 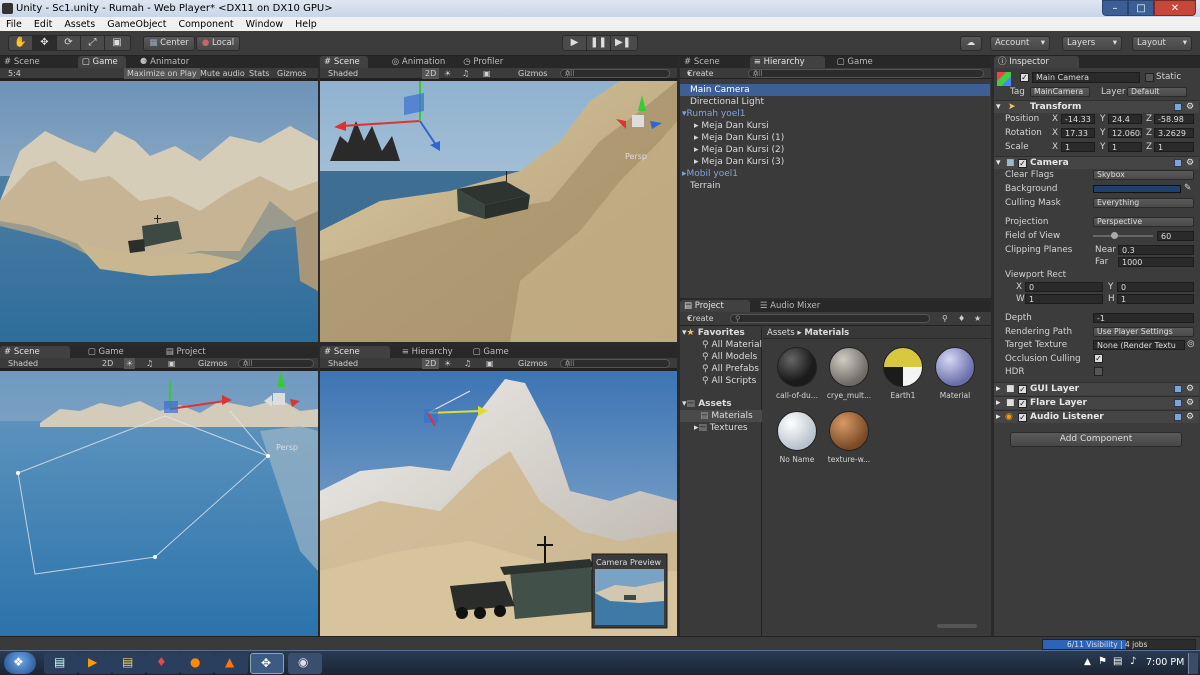 What do you see at coordinates (498, 503) in the screenshot?
I see `scene-viewport: Camera Preview` at bounding box center [498, 503].